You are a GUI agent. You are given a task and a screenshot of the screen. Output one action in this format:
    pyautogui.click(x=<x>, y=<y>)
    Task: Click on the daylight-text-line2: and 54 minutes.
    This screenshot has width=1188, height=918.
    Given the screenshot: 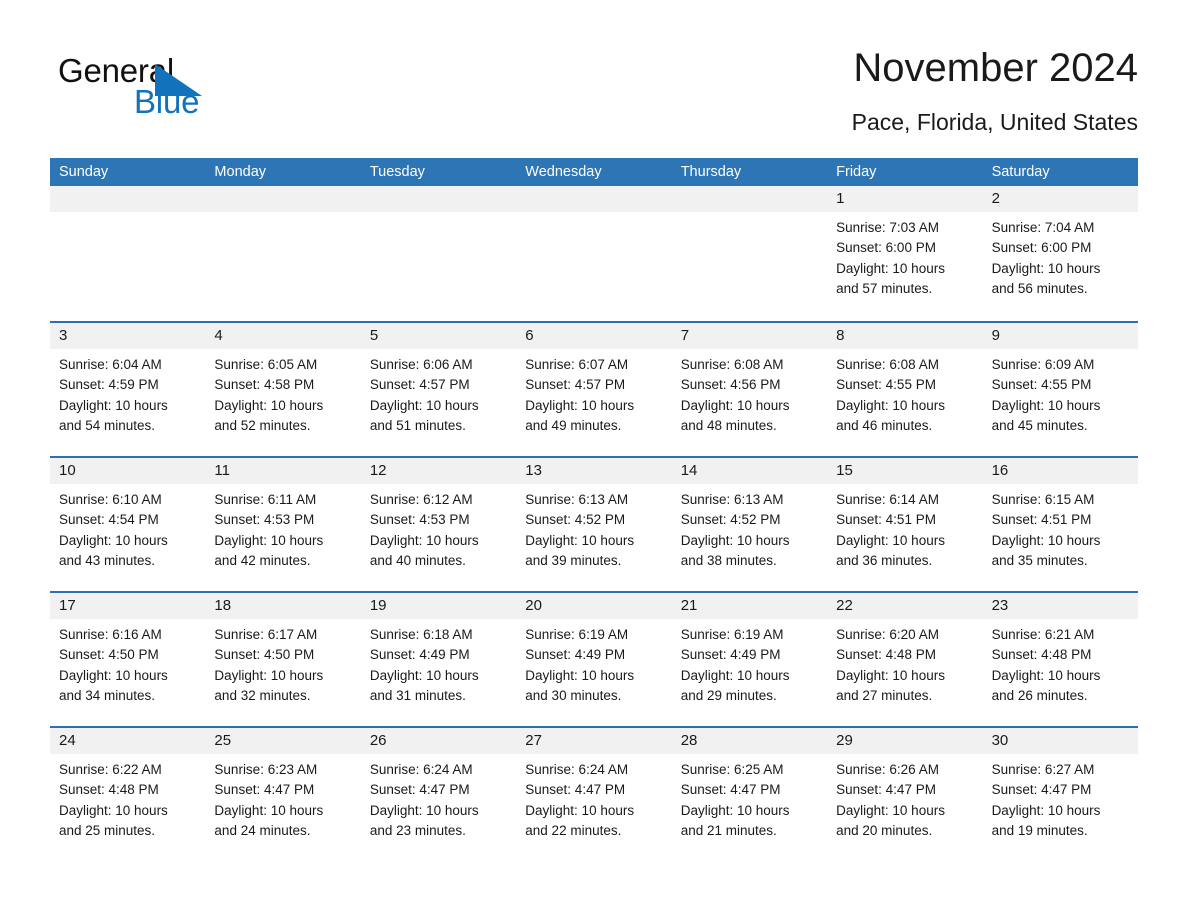 What is the action you would take?
    pyautogui.click(x=107, y=425)
    